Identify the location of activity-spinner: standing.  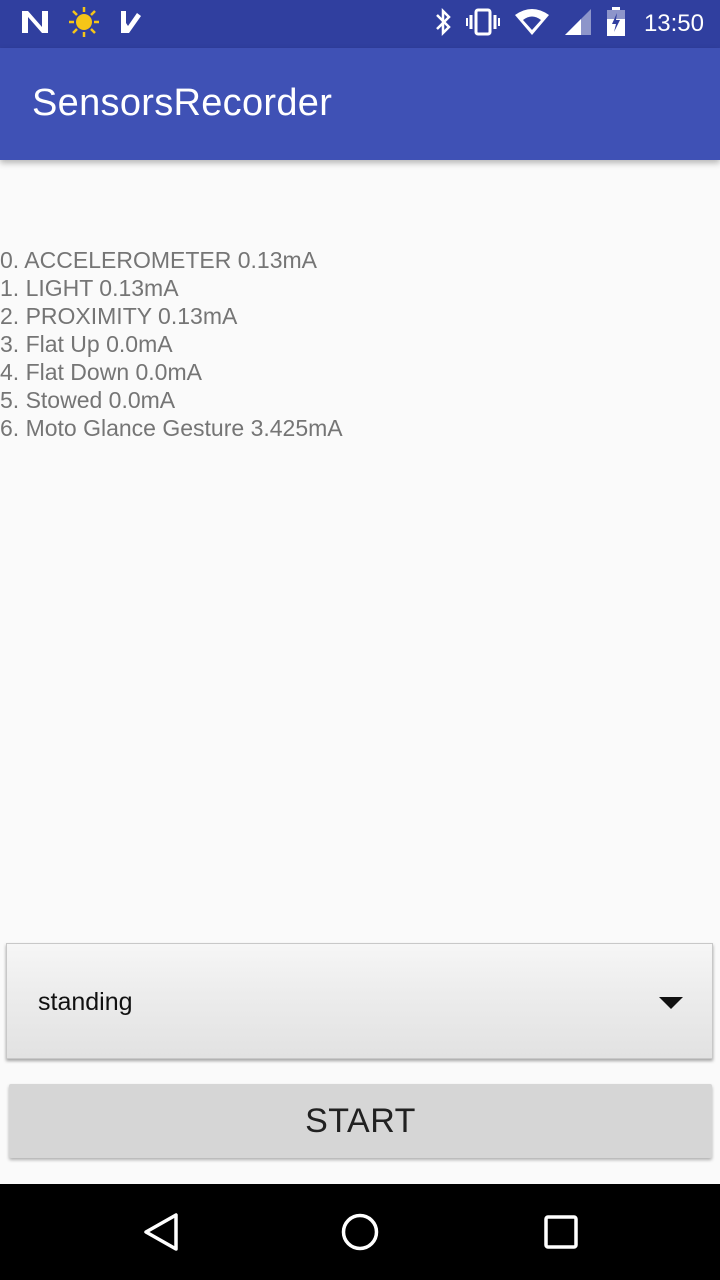
(359, 1001).